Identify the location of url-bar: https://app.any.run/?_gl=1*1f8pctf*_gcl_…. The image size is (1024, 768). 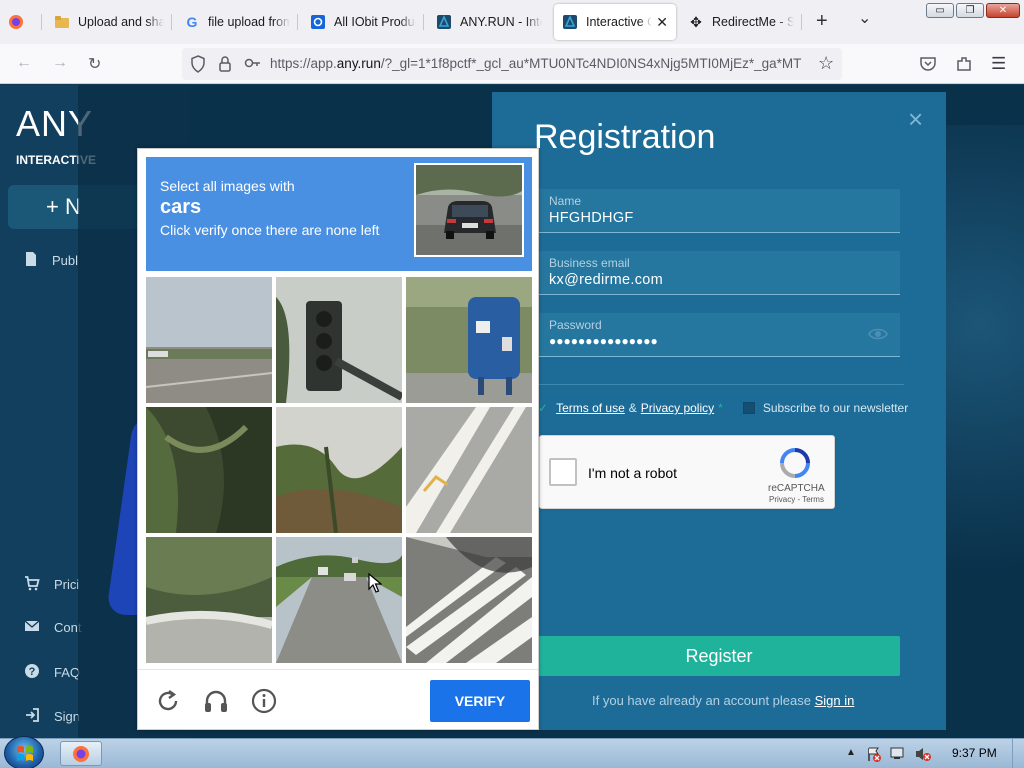
(512, 64).